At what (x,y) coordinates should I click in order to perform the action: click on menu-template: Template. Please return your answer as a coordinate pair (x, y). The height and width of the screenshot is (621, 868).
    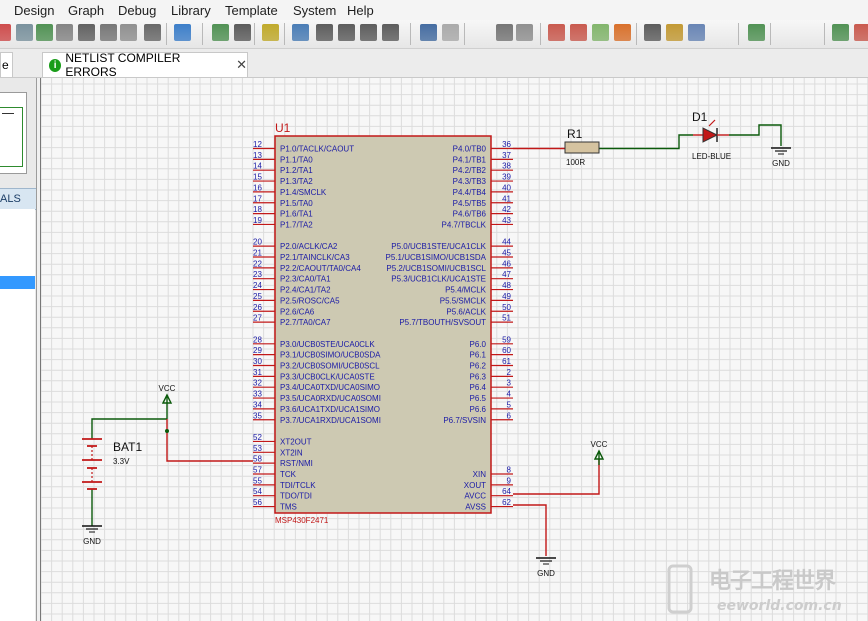
    Looking at the image, I should click on (251, 10).